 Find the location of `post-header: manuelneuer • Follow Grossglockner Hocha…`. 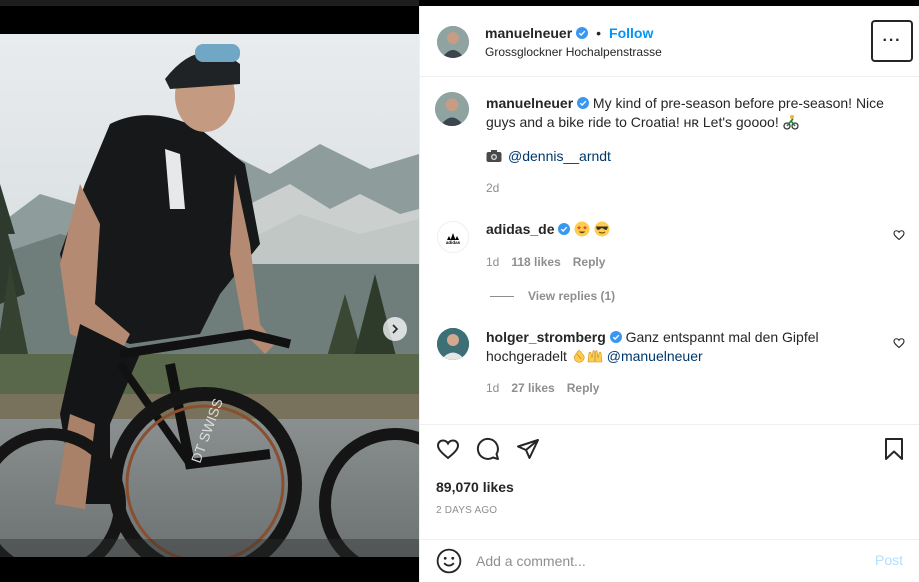

post-header: manuelneuer • Follow Grossglockner Hocha… is located at coordinates (669, 41).